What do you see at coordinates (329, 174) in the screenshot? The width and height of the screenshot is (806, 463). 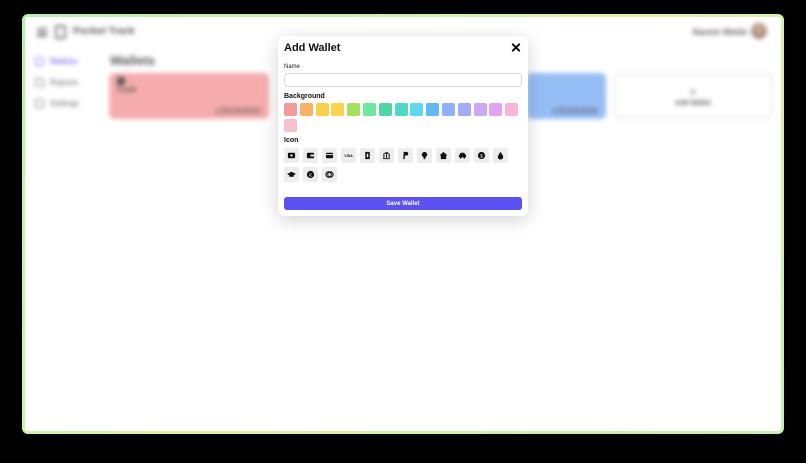 I see `coins-icon` at bounding box center [329, 174].